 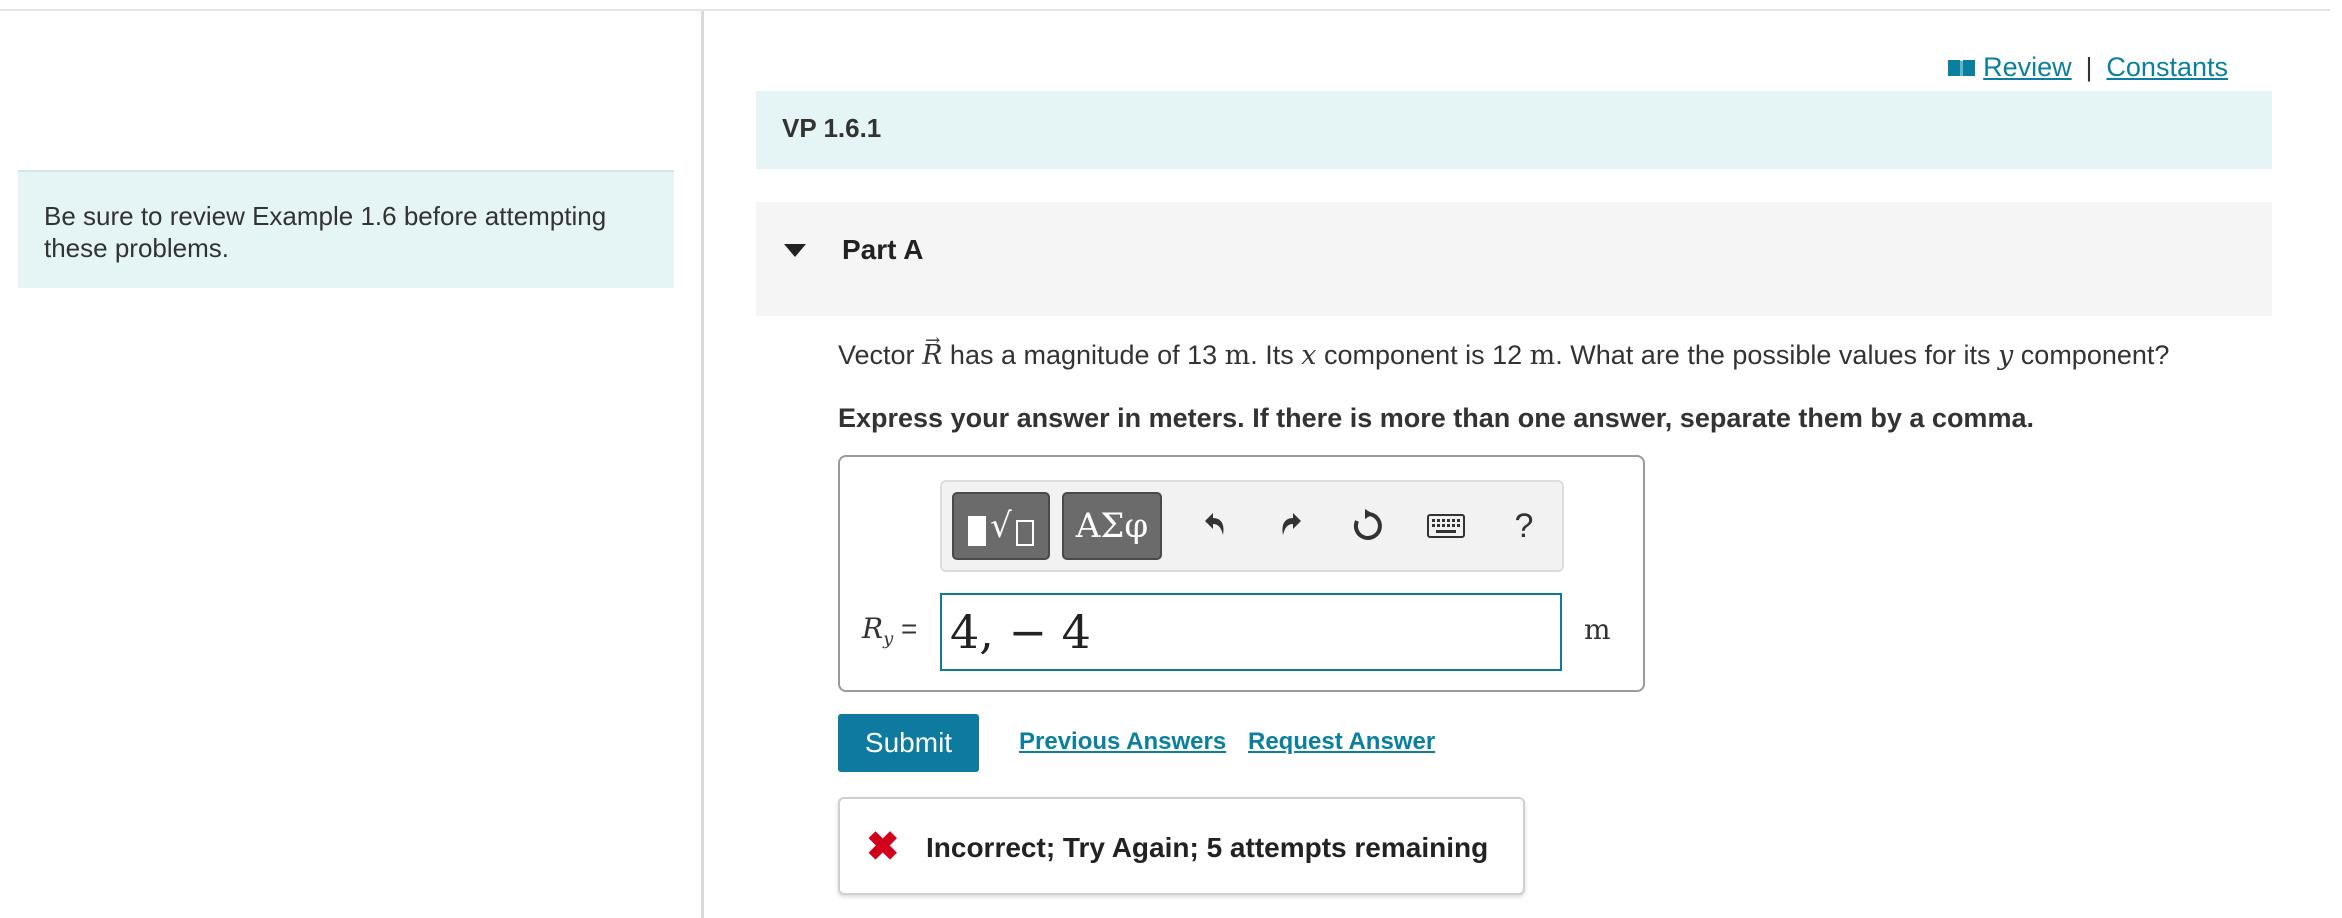 I want to click on request-answer-link: Request Answer, so click(x=1341, y=742).